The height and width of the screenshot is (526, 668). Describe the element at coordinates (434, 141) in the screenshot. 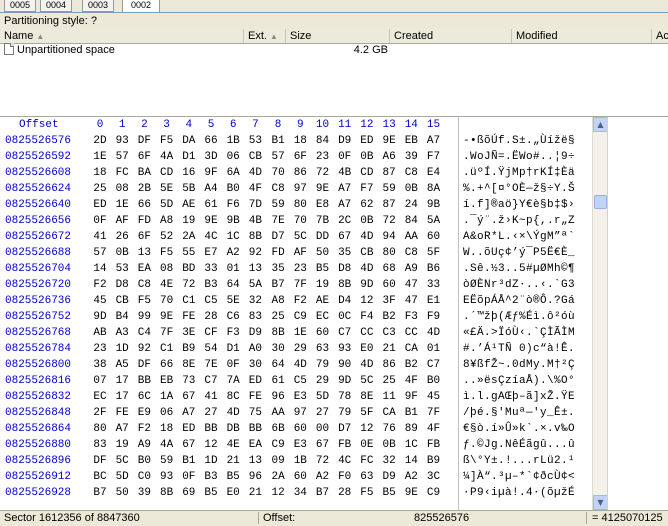

I see `hex-byte: A7` at that location.